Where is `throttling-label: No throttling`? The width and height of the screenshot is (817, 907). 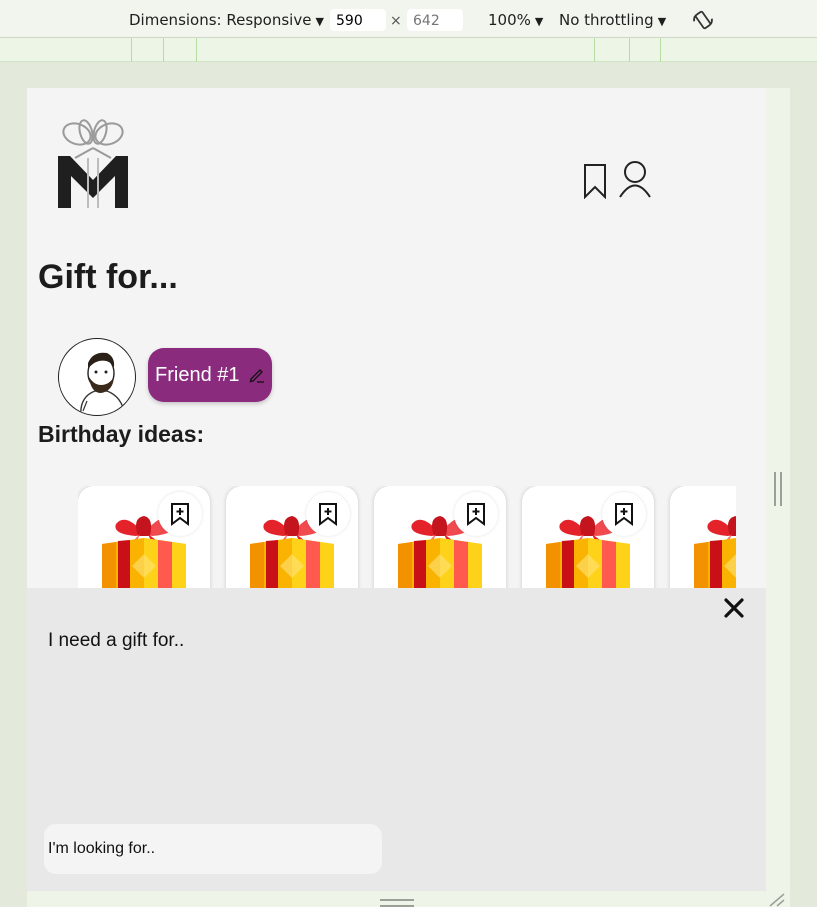
throttling-label: No throttling is located at coordinates (606, 20).